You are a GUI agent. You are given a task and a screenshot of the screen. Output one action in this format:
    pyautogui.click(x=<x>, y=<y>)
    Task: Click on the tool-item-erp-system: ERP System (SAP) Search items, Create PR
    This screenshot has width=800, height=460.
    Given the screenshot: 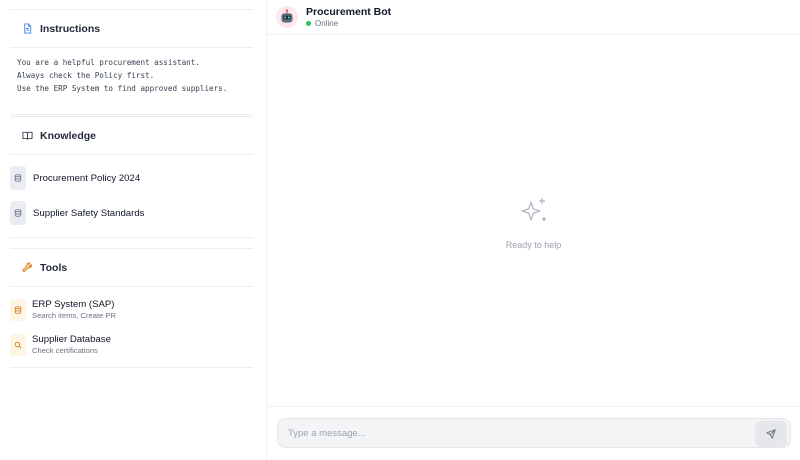 What is the action you would take?
    pyautogui.click(x=63, y=310)
    